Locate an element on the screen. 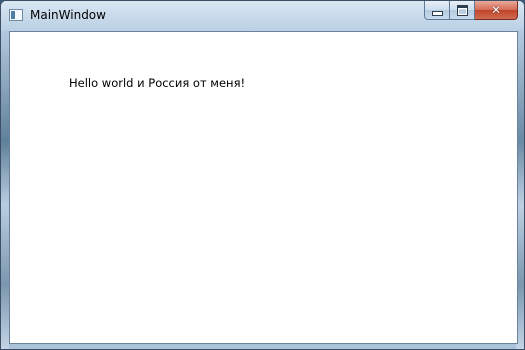 The height and width of the screenshot is (350, 525). maximize-button is located at coordinates (462, 10).